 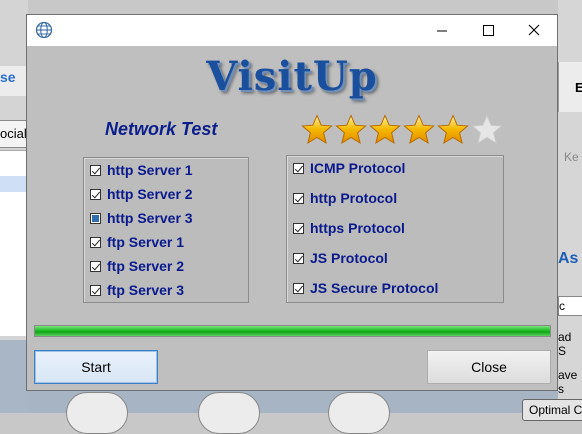 What do you see at coordinates (96, 367) in the screenshot?
I see `start-button: Start` at bounding box center [96, 367].